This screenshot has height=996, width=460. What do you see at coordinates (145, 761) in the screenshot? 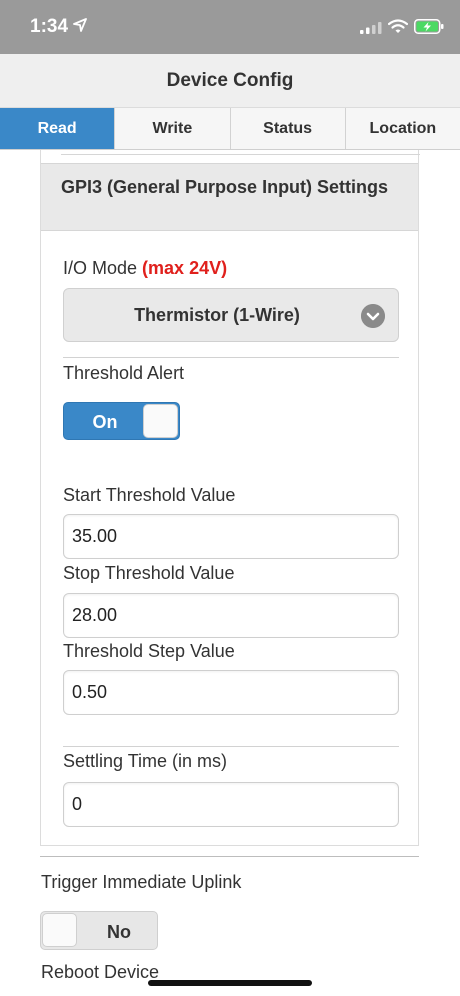
I see `settling-time-label: Settling Time (in ms)` at bounding box center [145, 761].